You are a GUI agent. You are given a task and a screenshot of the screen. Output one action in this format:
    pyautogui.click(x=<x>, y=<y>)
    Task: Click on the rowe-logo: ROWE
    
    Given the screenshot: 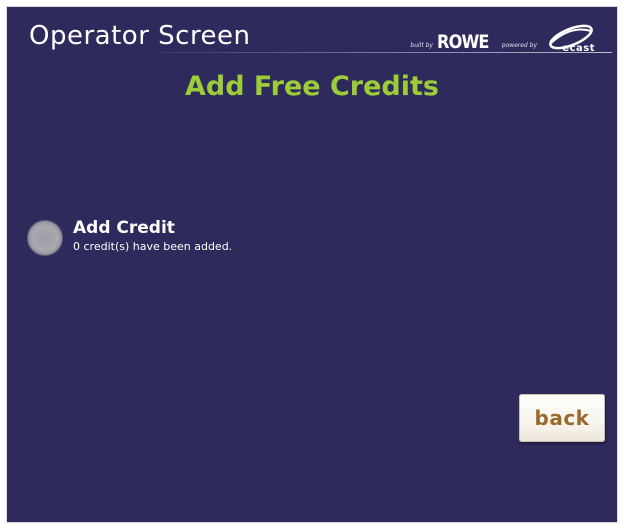 What is the action you would take?
    pyautogui.click(x=462, y=42)
    